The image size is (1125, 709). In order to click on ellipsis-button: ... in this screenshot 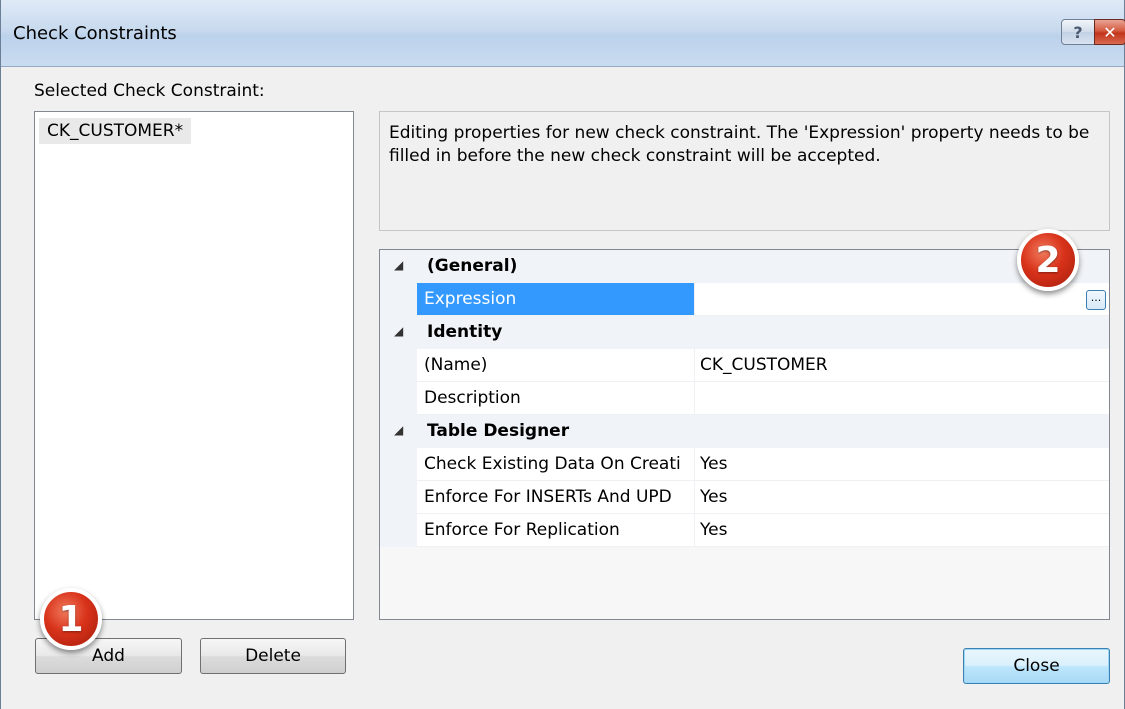, I will do `click(1096, 300)`.